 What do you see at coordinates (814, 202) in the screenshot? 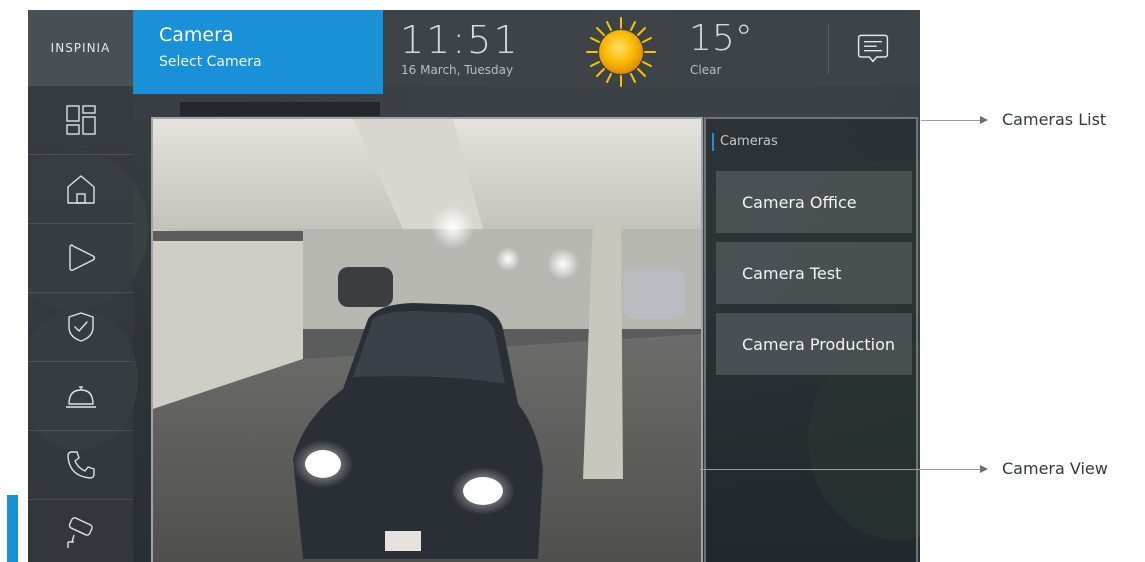
I see `camera-list-item: Camera Office` at bounding box center [814, 202].